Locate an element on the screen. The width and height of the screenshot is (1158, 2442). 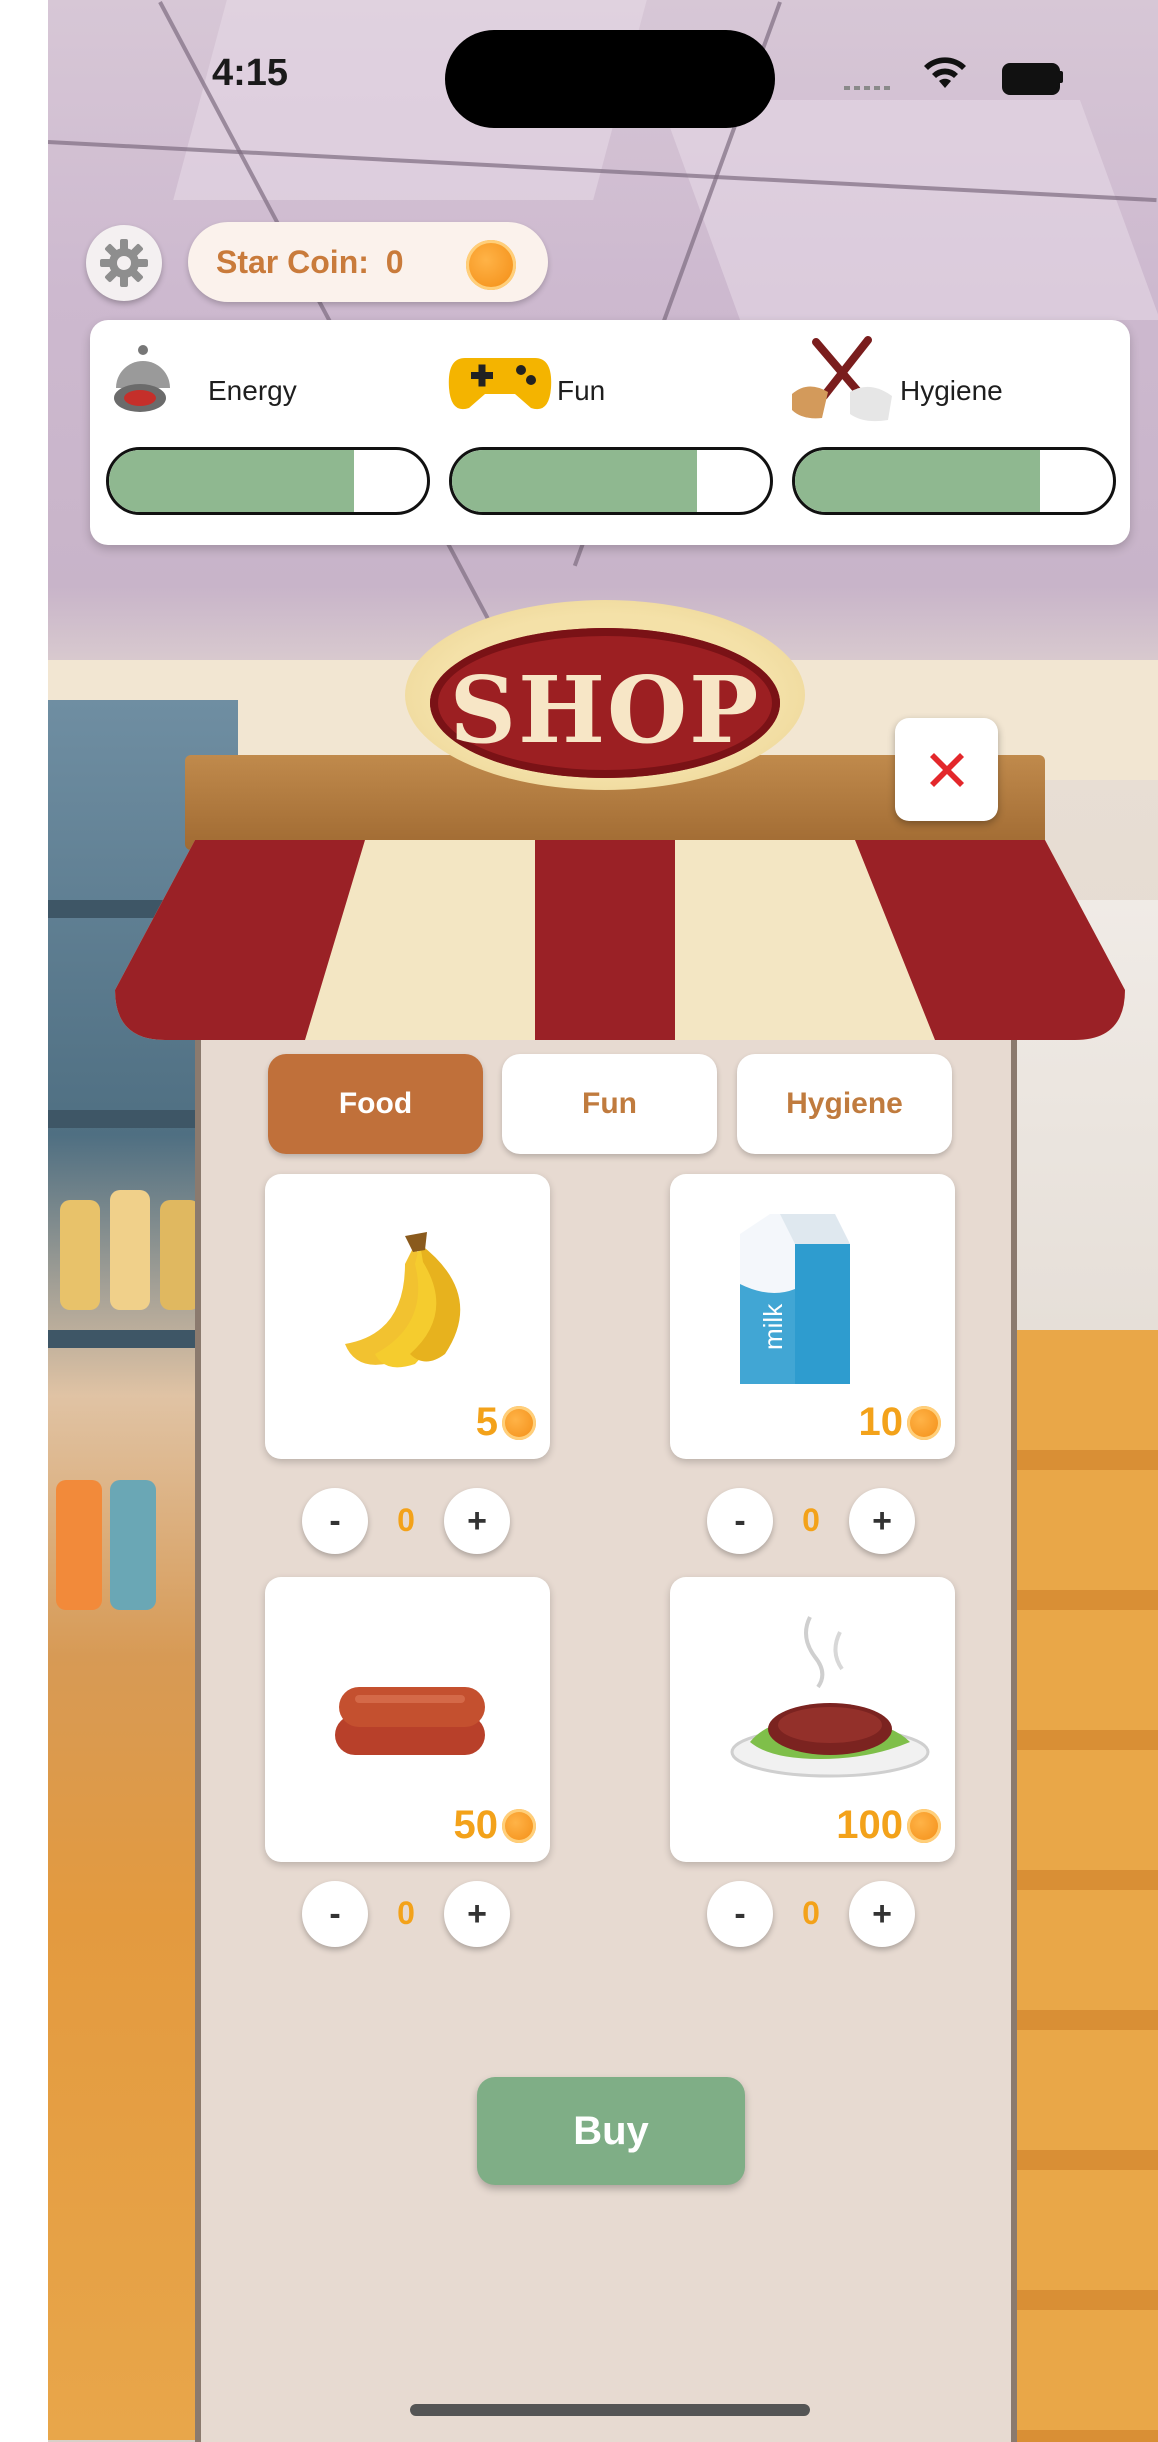
screen-edge is located at coordinates (24, 1221).